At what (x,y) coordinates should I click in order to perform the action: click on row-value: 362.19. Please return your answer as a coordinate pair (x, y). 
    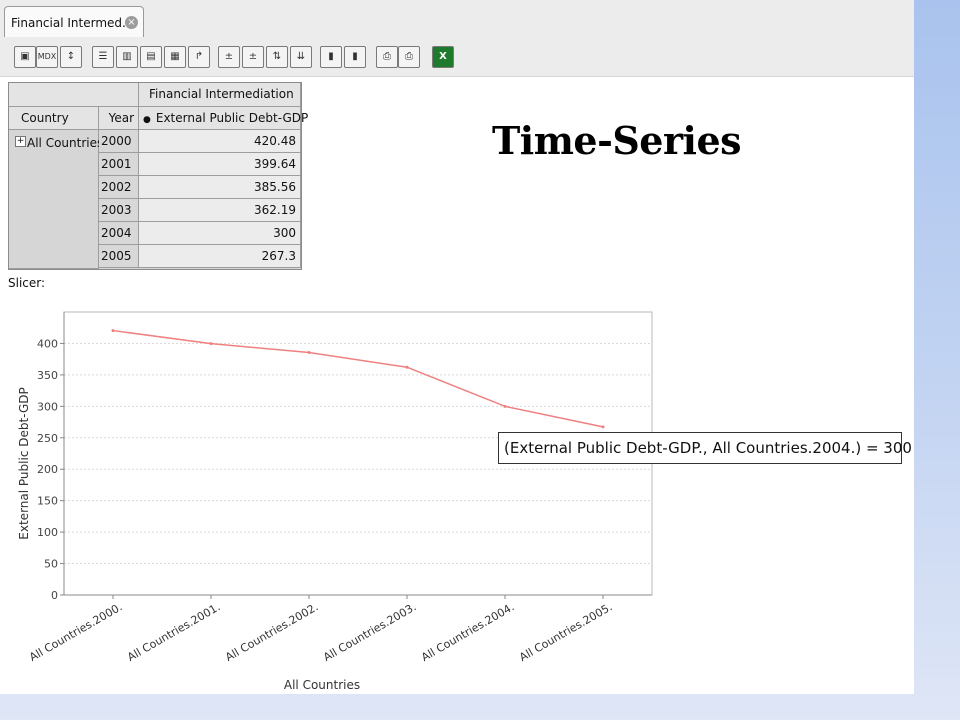
    Looking at the image, I should click on (220, 210).